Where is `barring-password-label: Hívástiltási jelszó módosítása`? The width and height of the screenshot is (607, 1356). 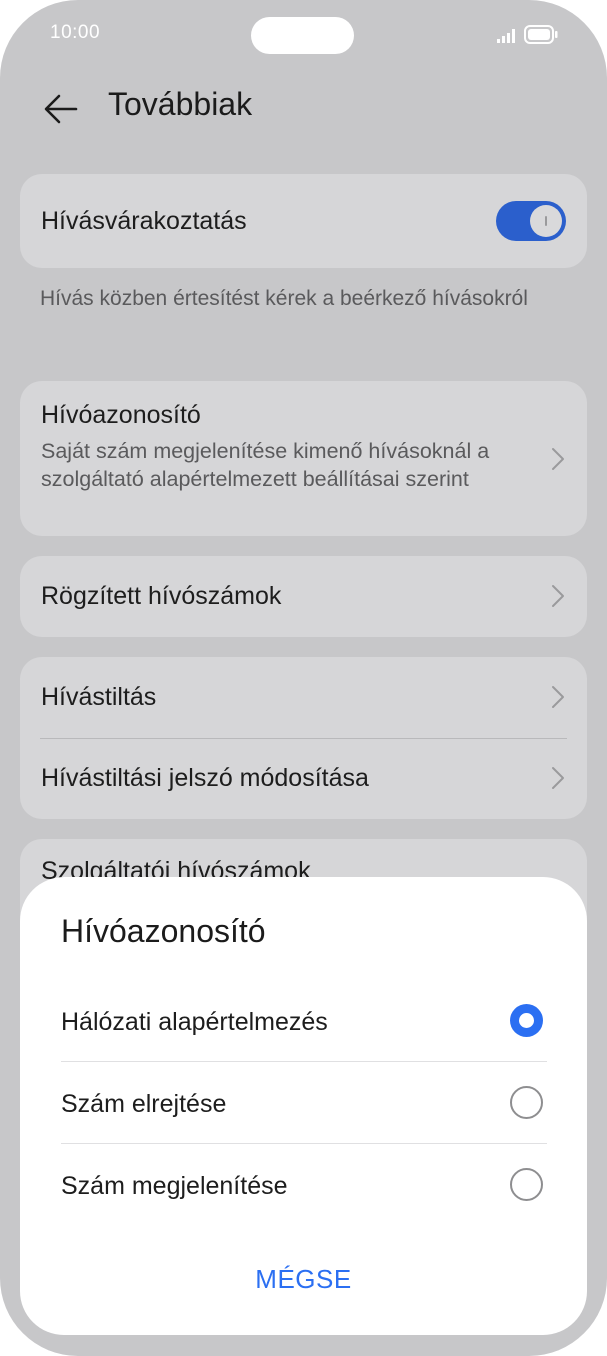
barring-password-label: Hívástiltási jelszó módosítása is located at coordinates (205, 778).